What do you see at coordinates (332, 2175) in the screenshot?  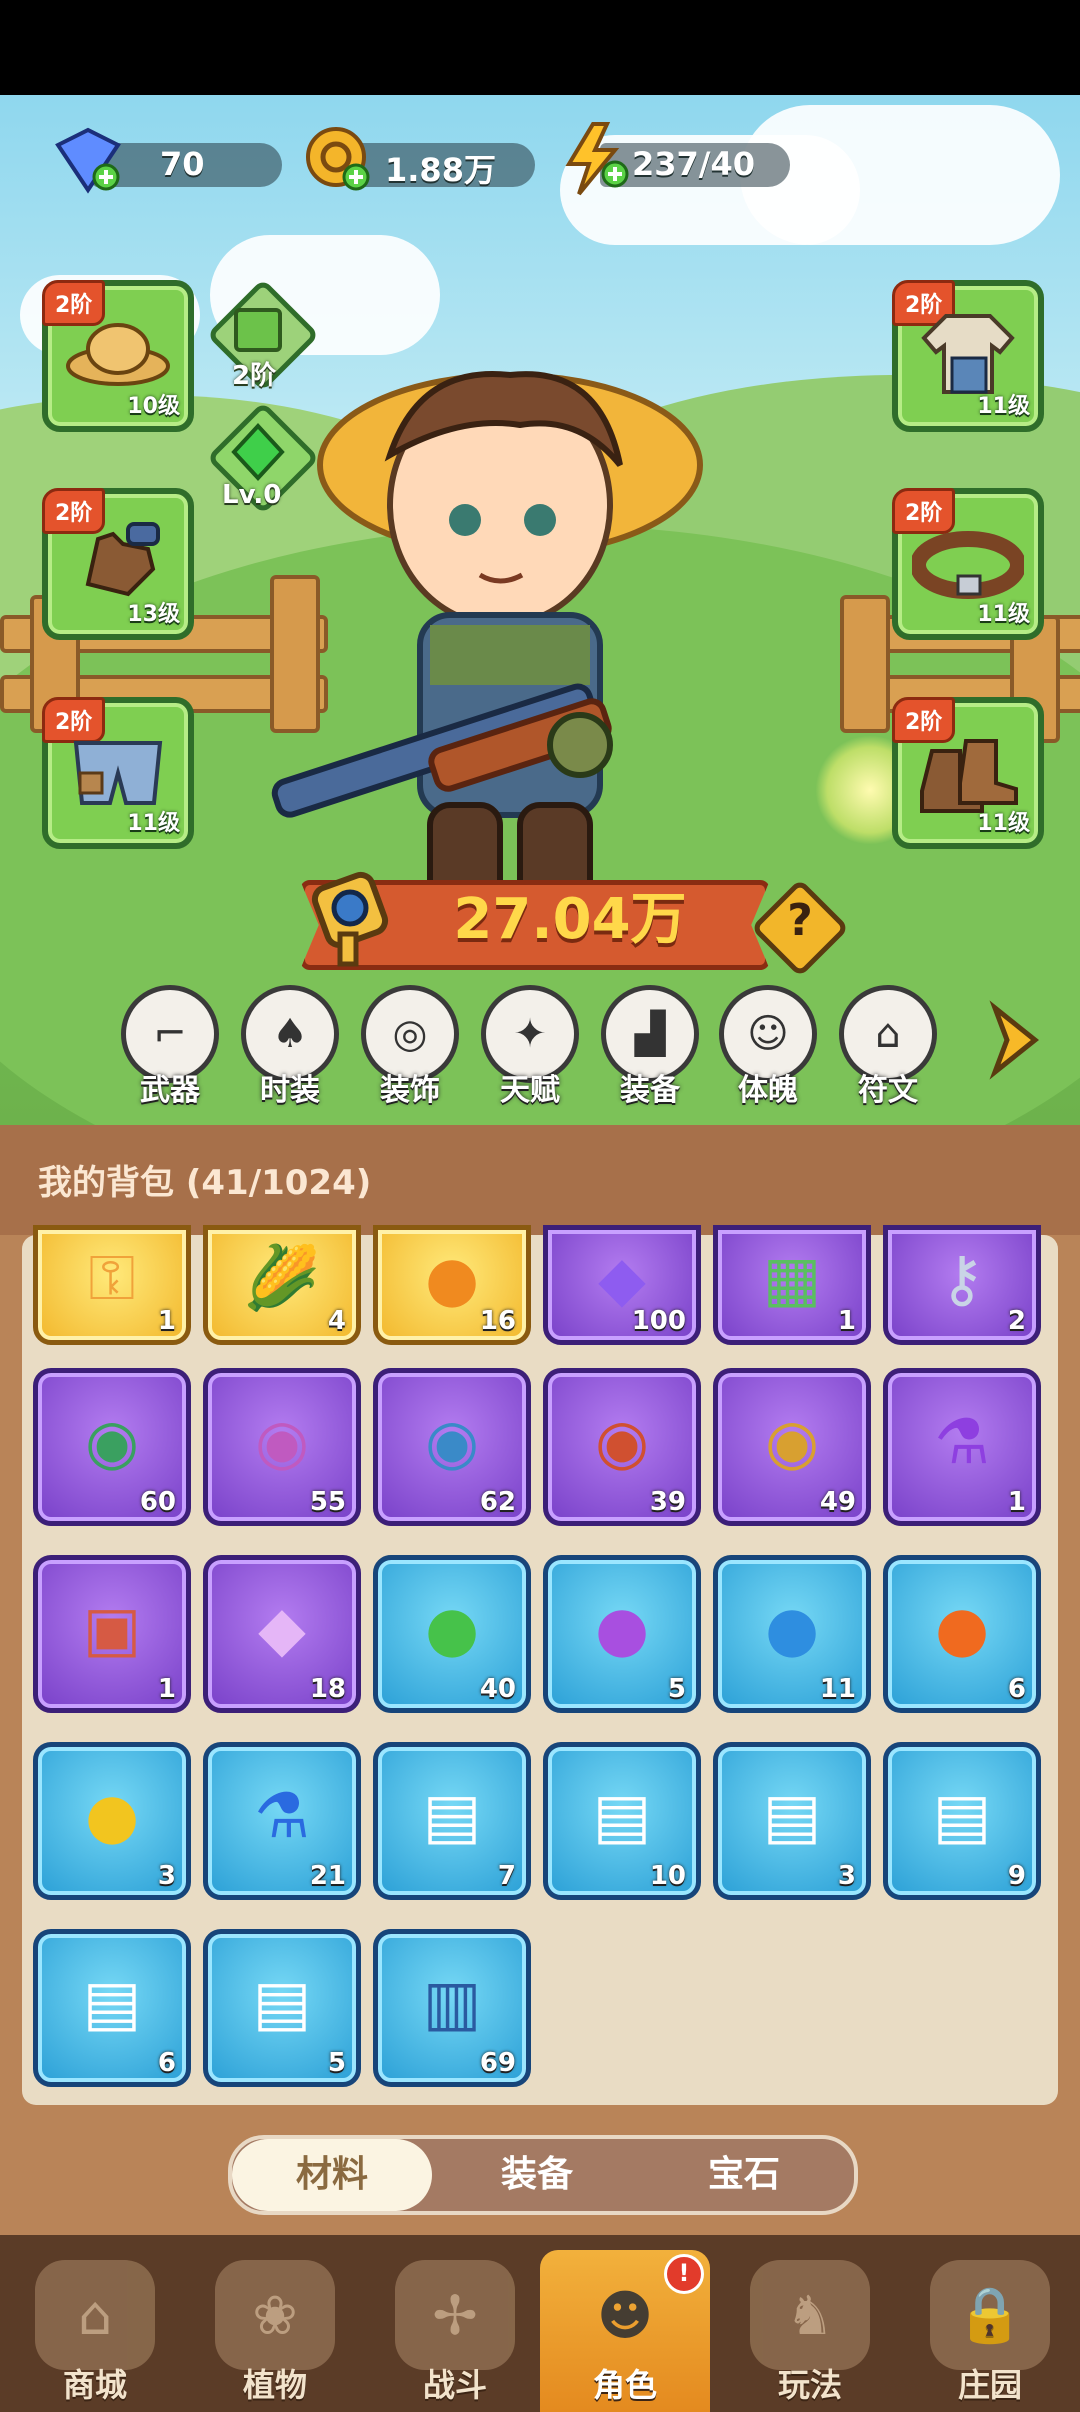 I see `tab-materials: 材料` at bounding box center [332, 2175].